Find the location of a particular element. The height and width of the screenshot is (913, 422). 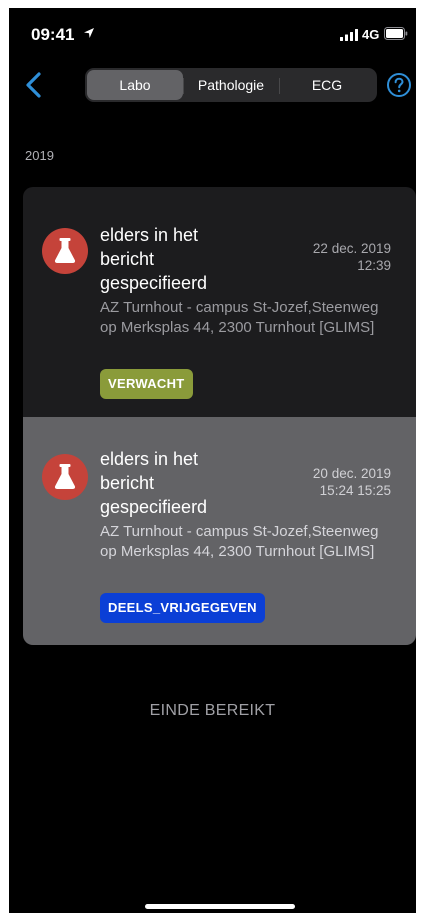

category-segmented-control: Labo Pathologie ECG is located at coordinates (231, 85).